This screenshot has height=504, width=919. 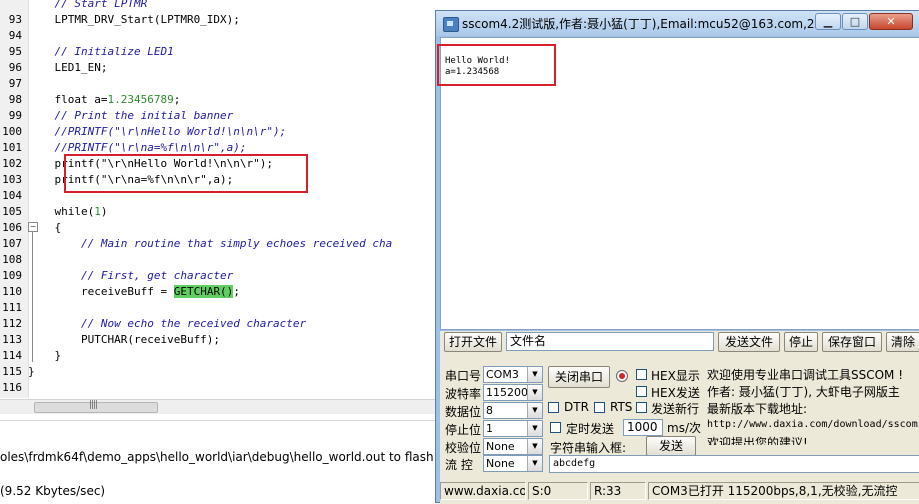 I want to click on code-text: // First, get character, so click(x=131, y=275).